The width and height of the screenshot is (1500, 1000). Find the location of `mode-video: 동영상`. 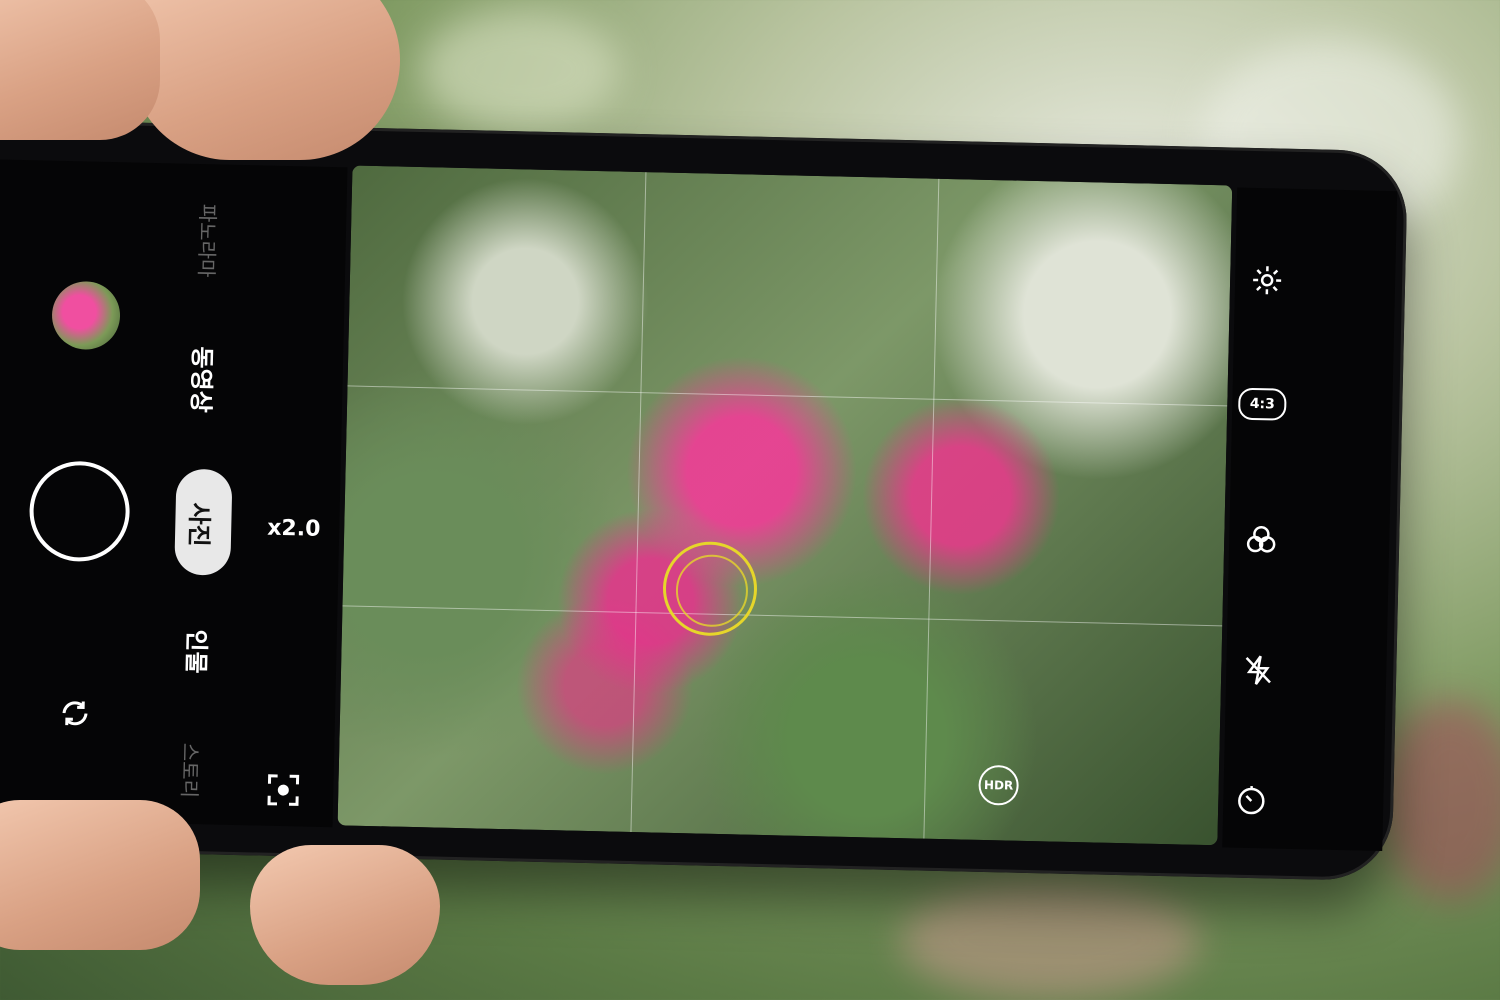

mode-video: 동영상 is located at coordinates (203, 379).